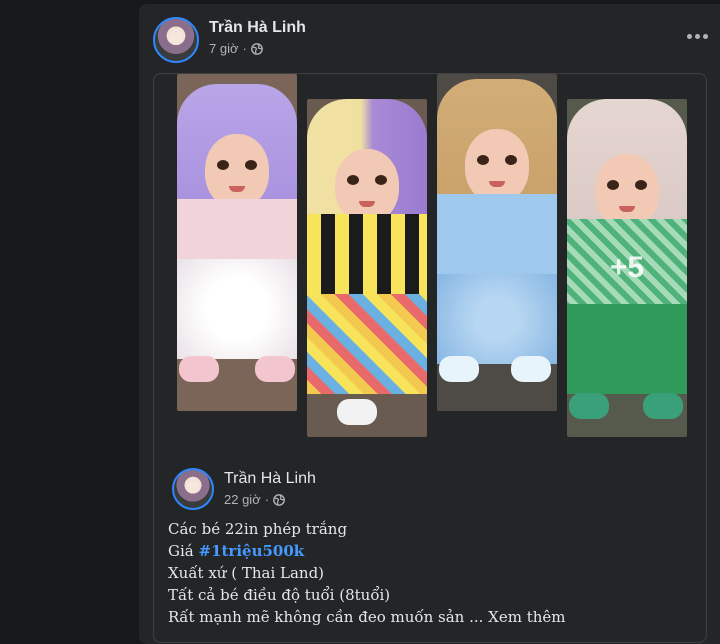 The width and height of the screenshot is (720, 644). What do you see at coordinates (258, 529) in the screenshot?
I see `caption-line-1: Các bé 22in phép trắng` at bounding box center [258, 529].